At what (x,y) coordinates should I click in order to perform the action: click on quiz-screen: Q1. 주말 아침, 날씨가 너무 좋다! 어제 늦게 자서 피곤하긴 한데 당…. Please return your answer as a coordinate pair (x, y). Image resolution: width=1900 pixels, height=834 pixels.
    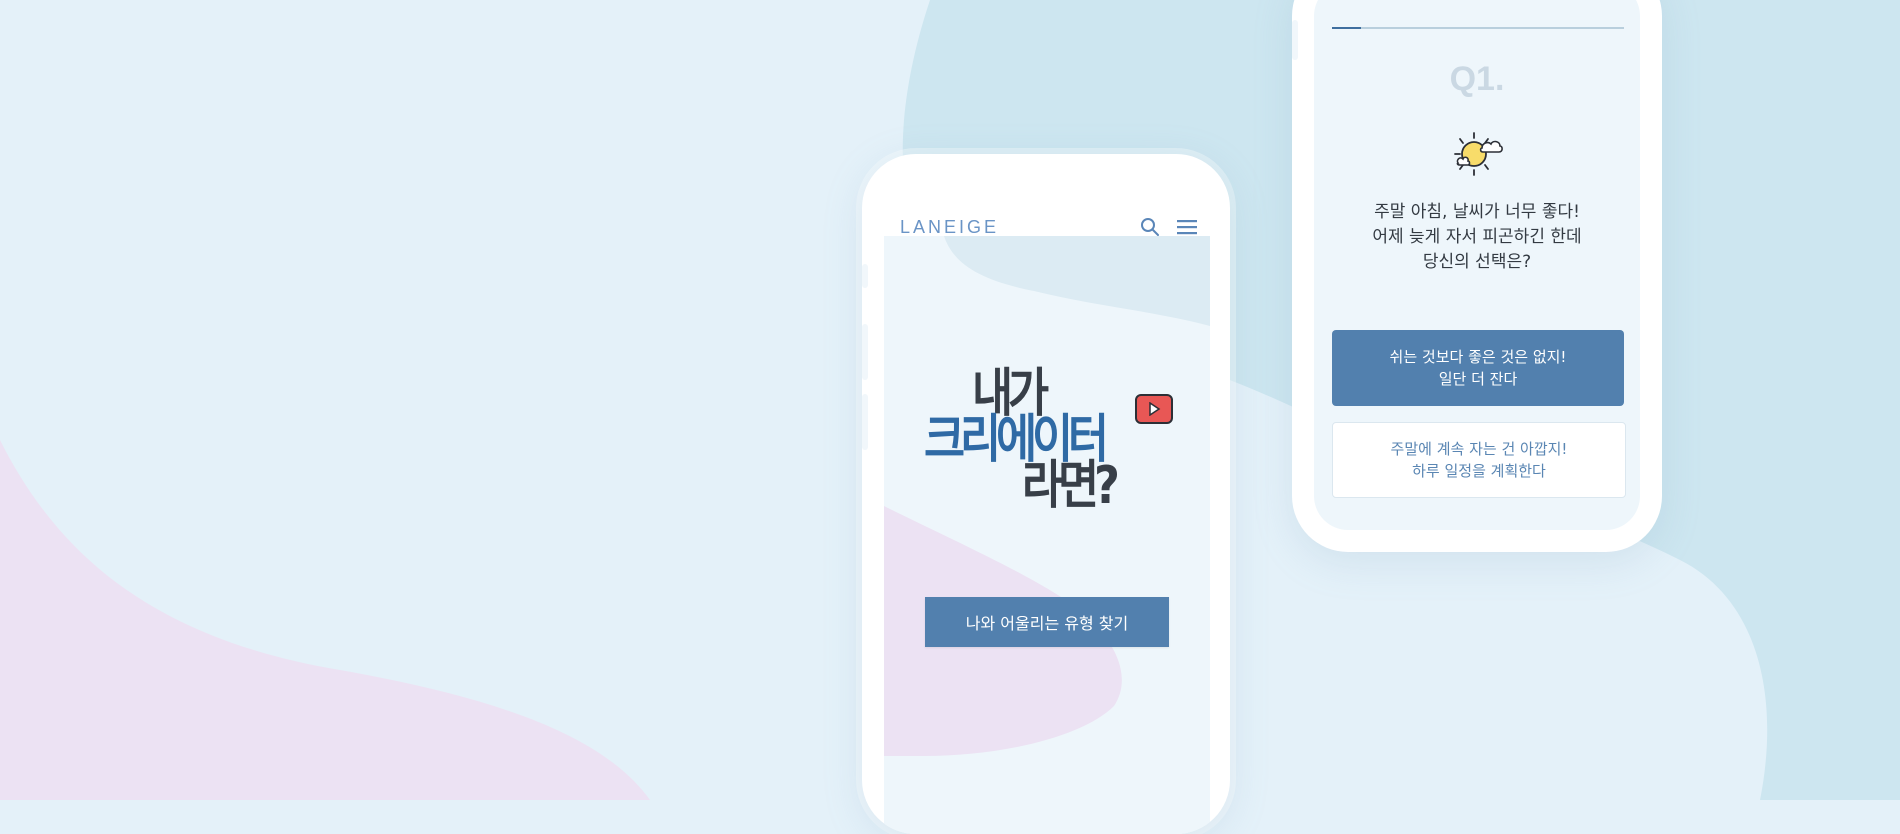
    Looking at the image, I should click on (1477, 265).